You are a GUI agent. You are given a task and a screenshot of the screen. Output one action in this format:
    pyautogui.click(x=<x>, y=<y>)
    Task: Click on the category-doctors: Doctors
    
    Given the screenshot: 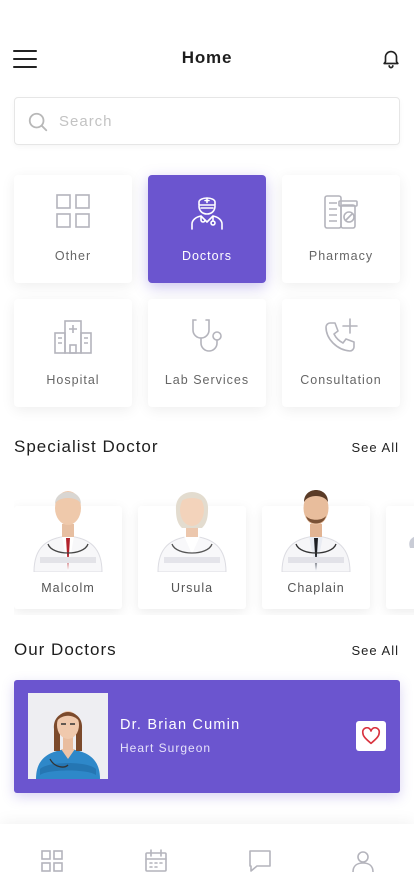 What is the action you would take?
    pyautogui.click(x=207, y=229)
    